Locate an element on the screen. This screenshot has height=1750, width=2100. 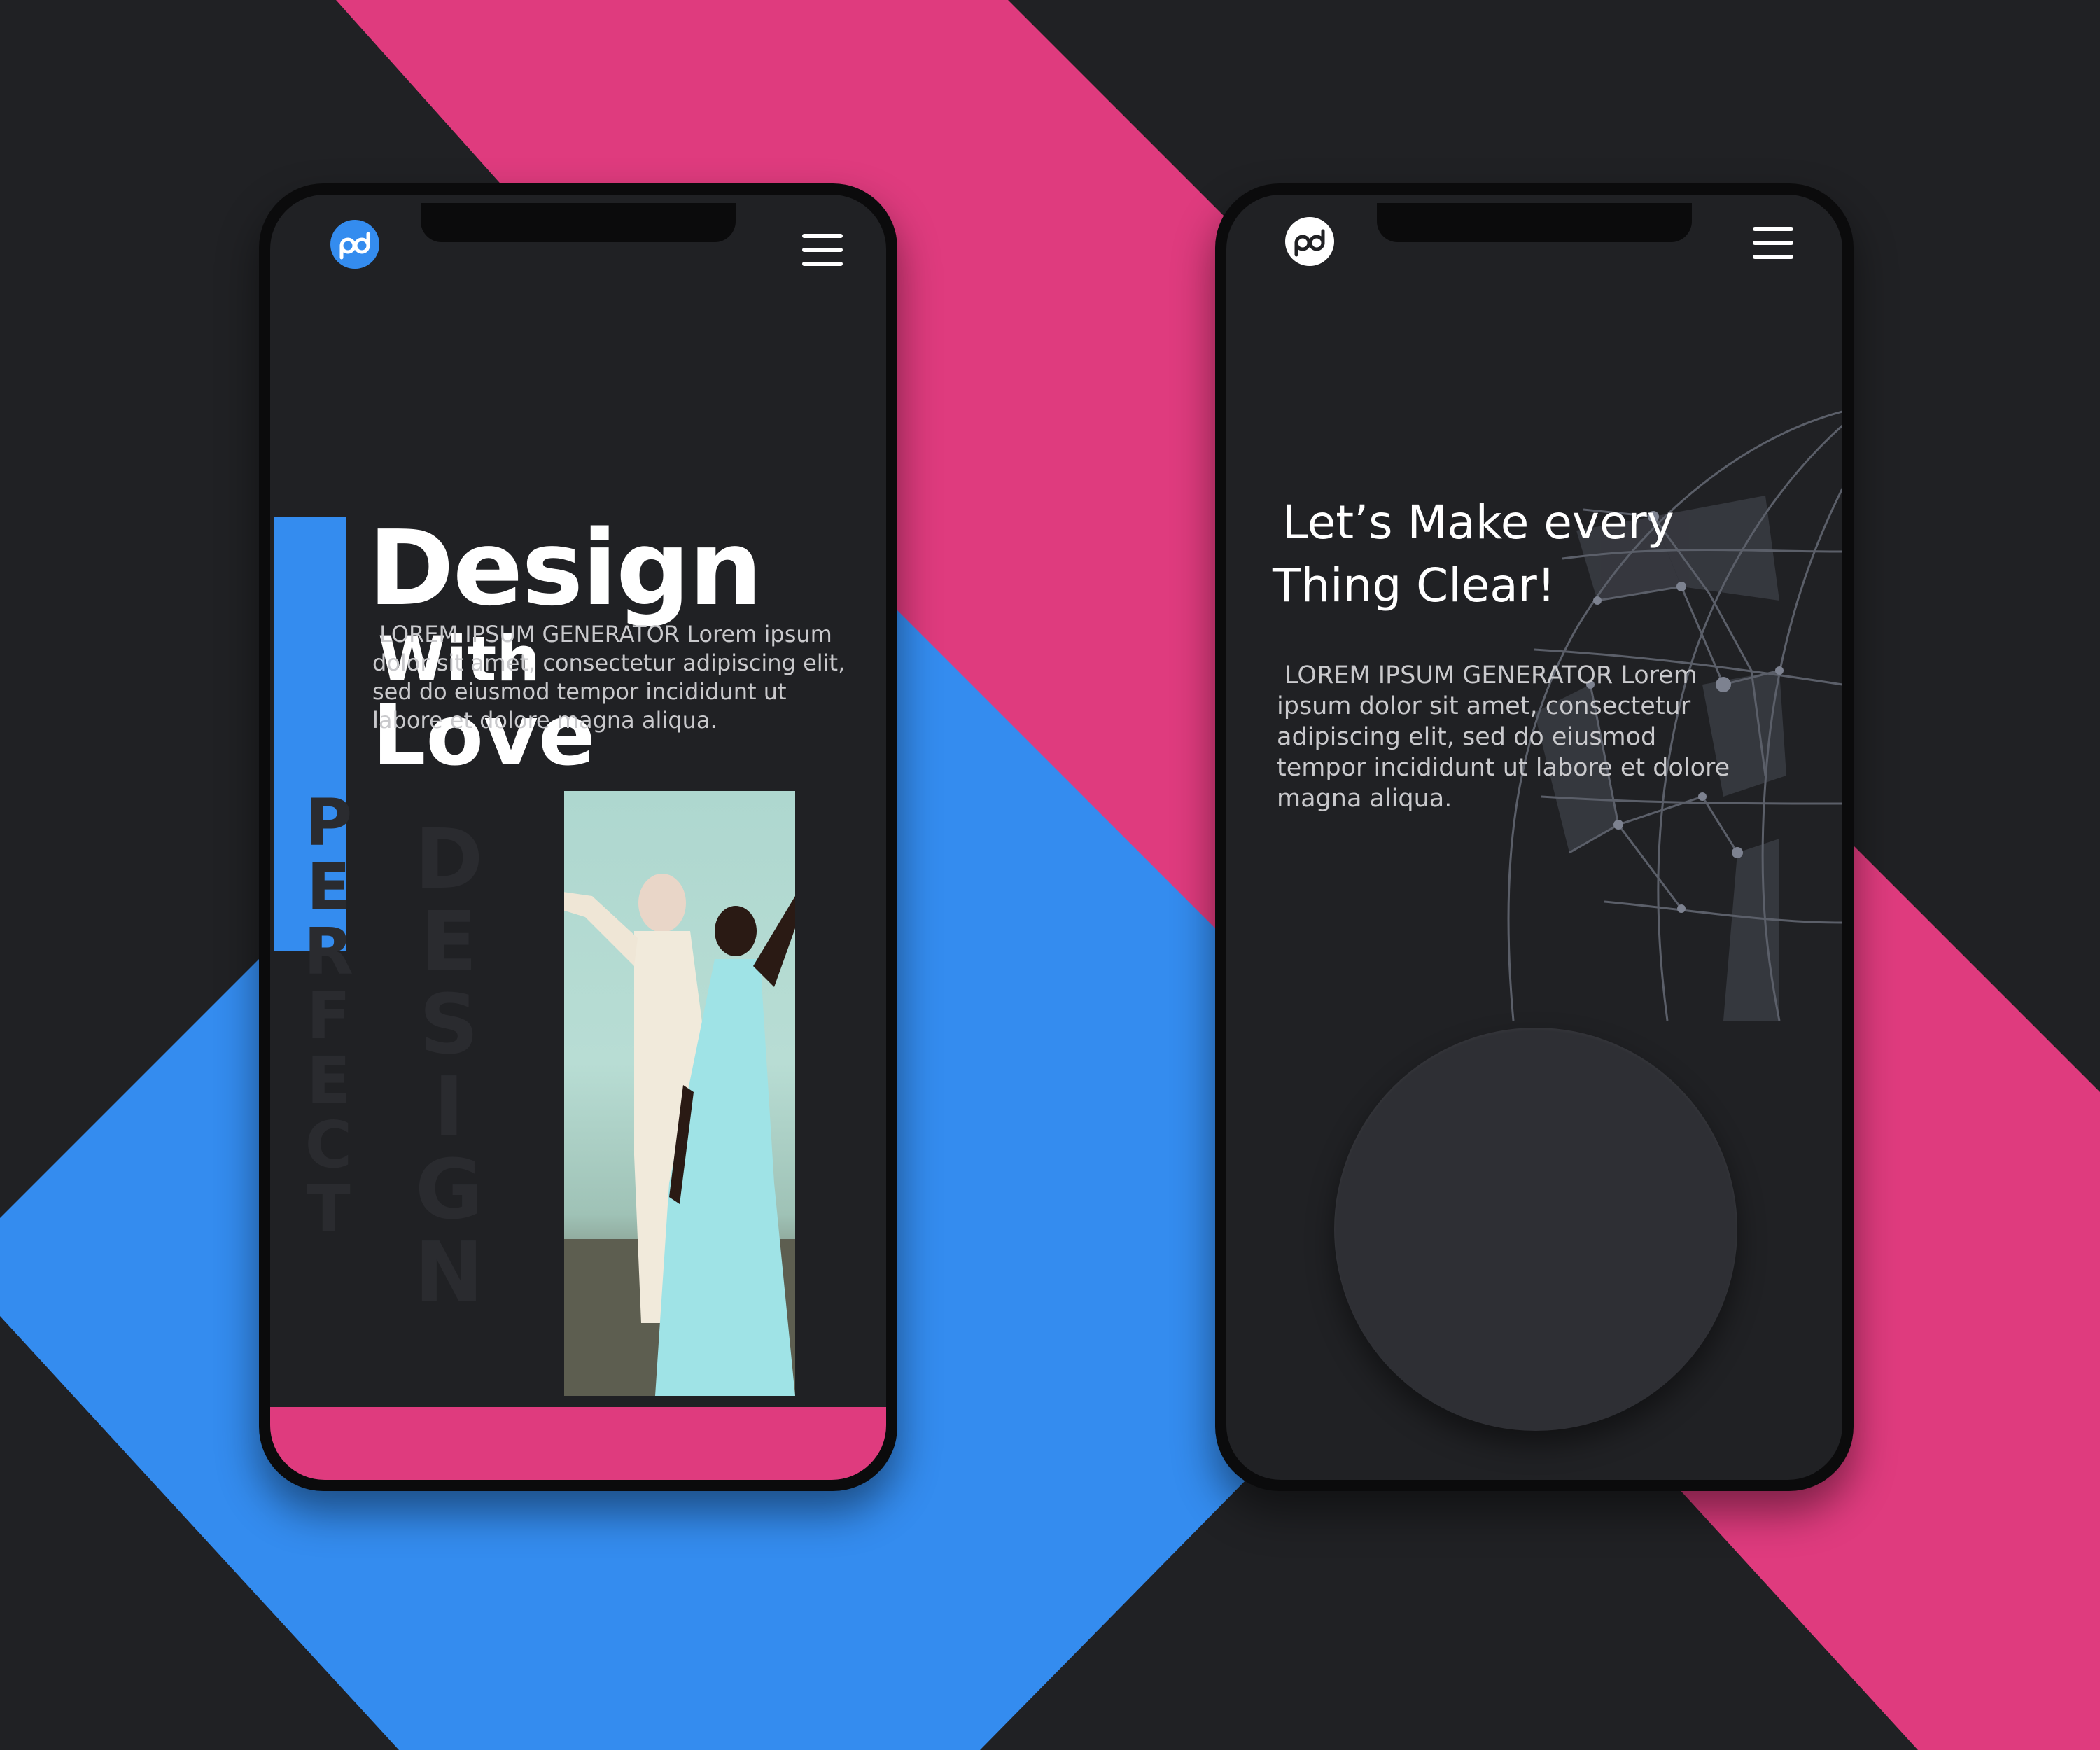
headline-line-1: Design is located at coordinates (565, 568).